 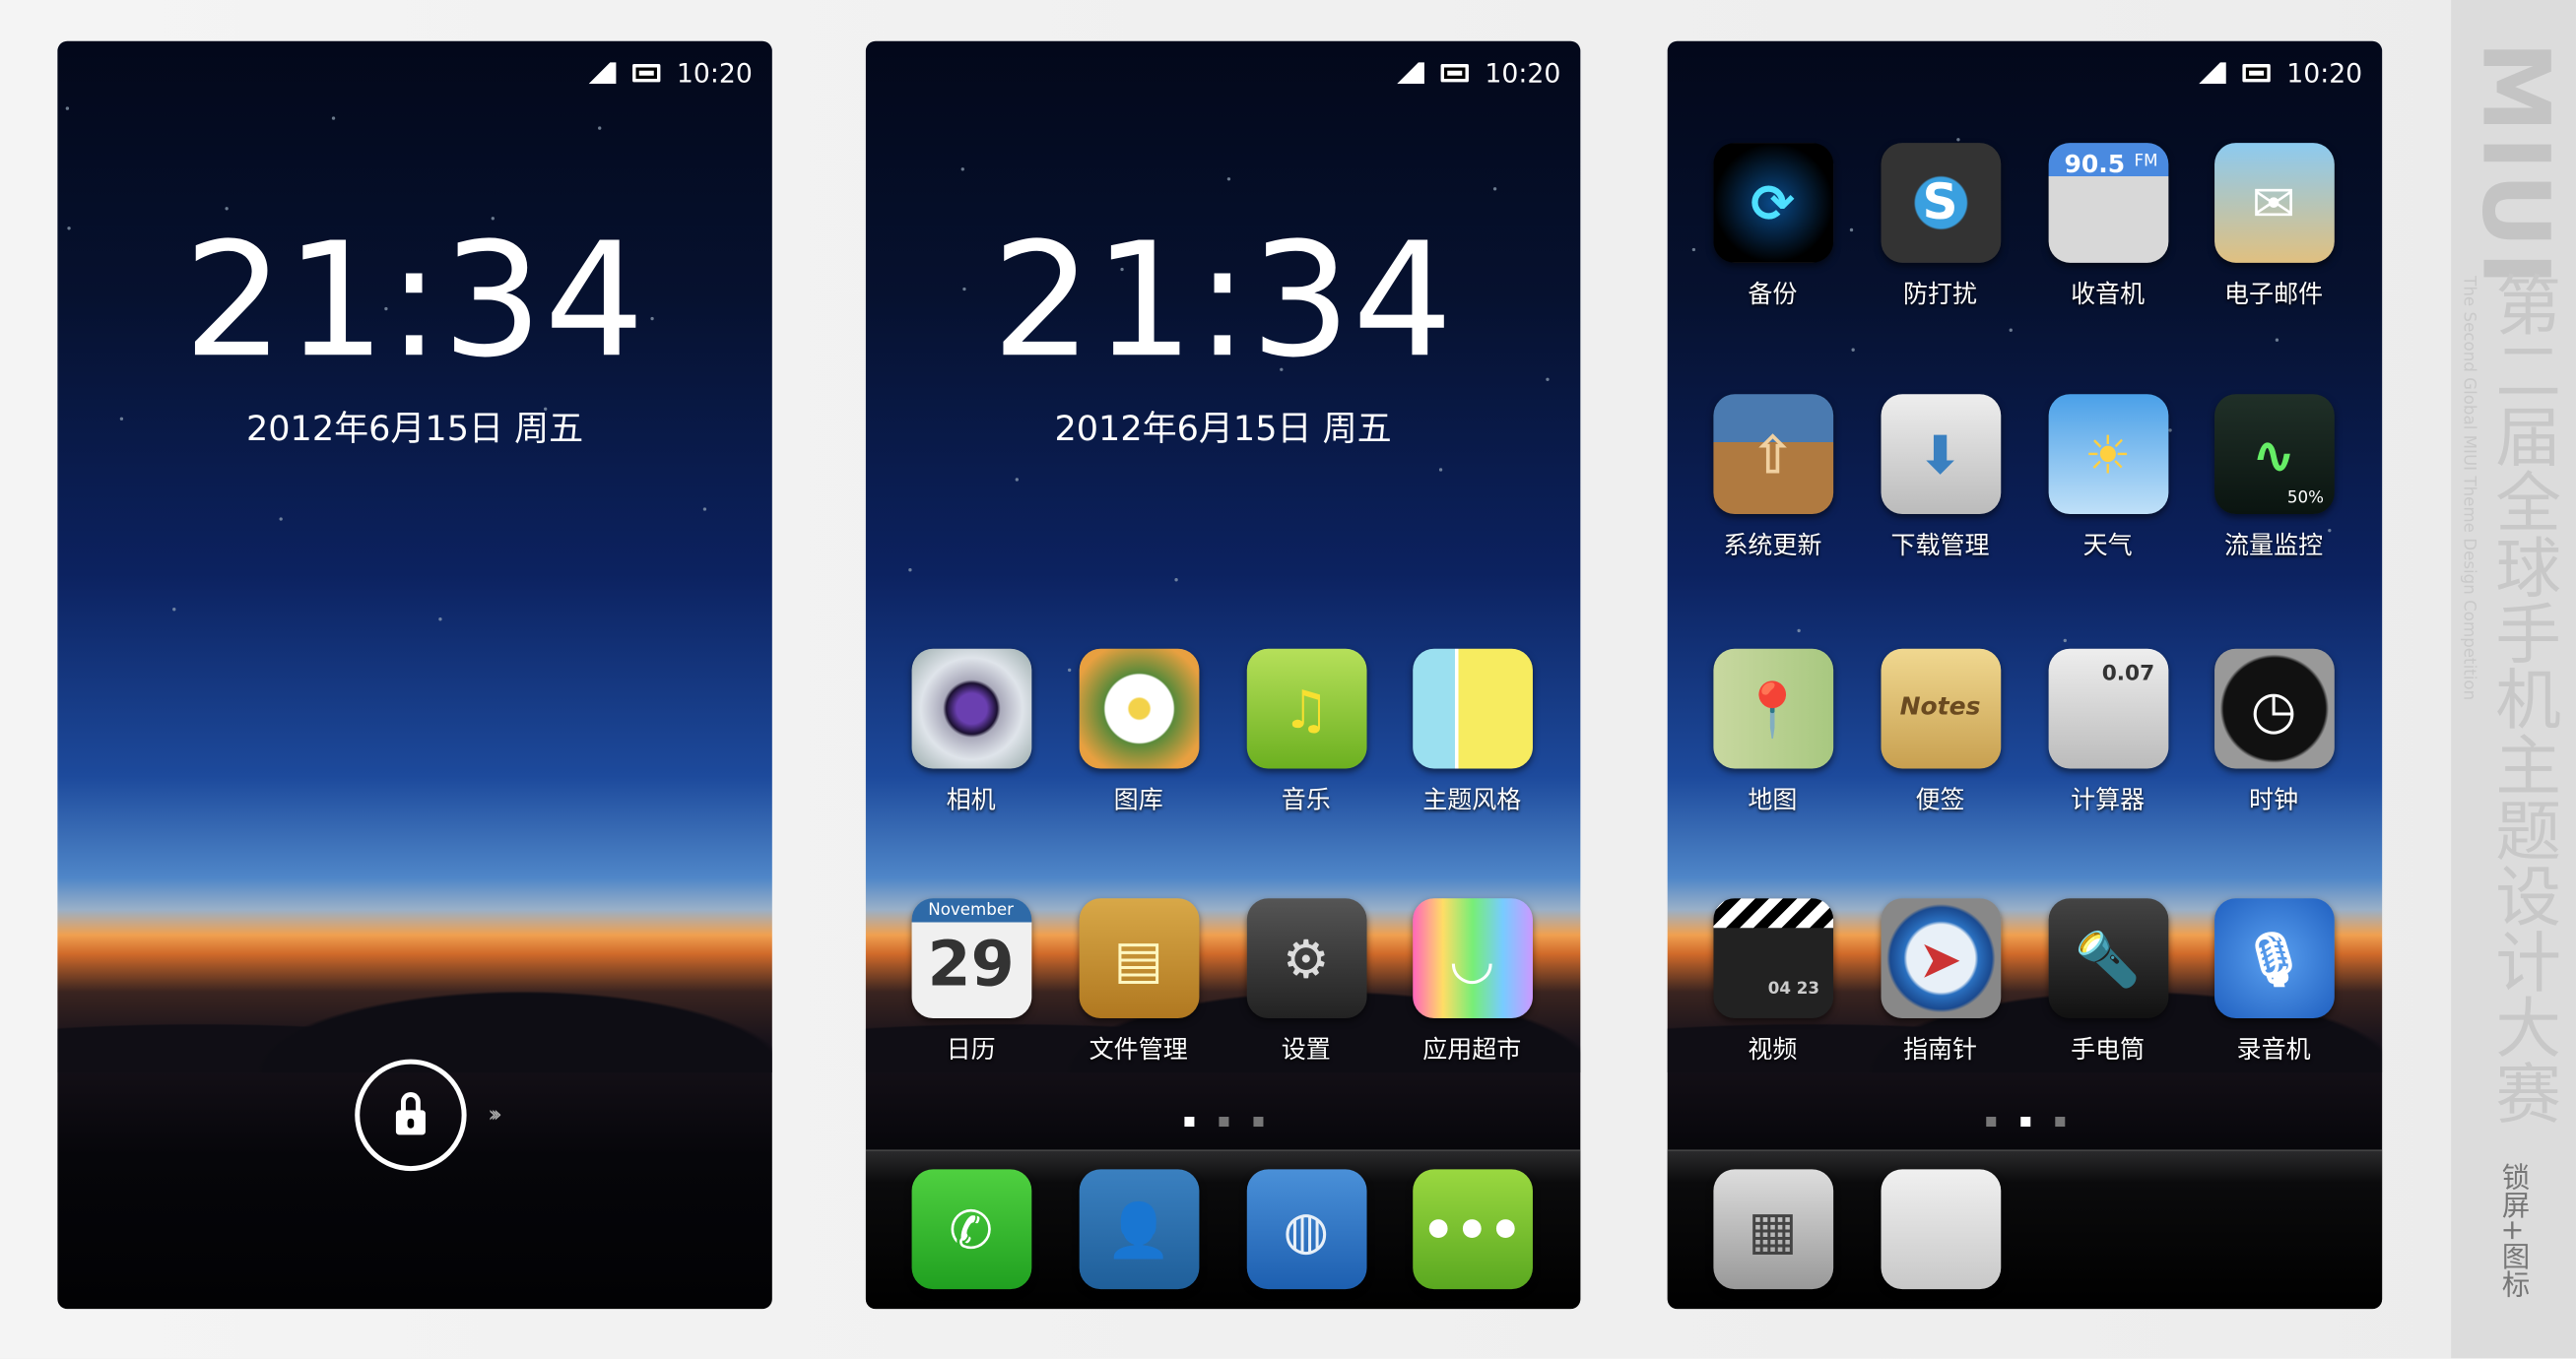 What do you see at coordinates (1138, 800) in the screenshot?
I see `app-label: 图库` at bounding box center [1138, 800].